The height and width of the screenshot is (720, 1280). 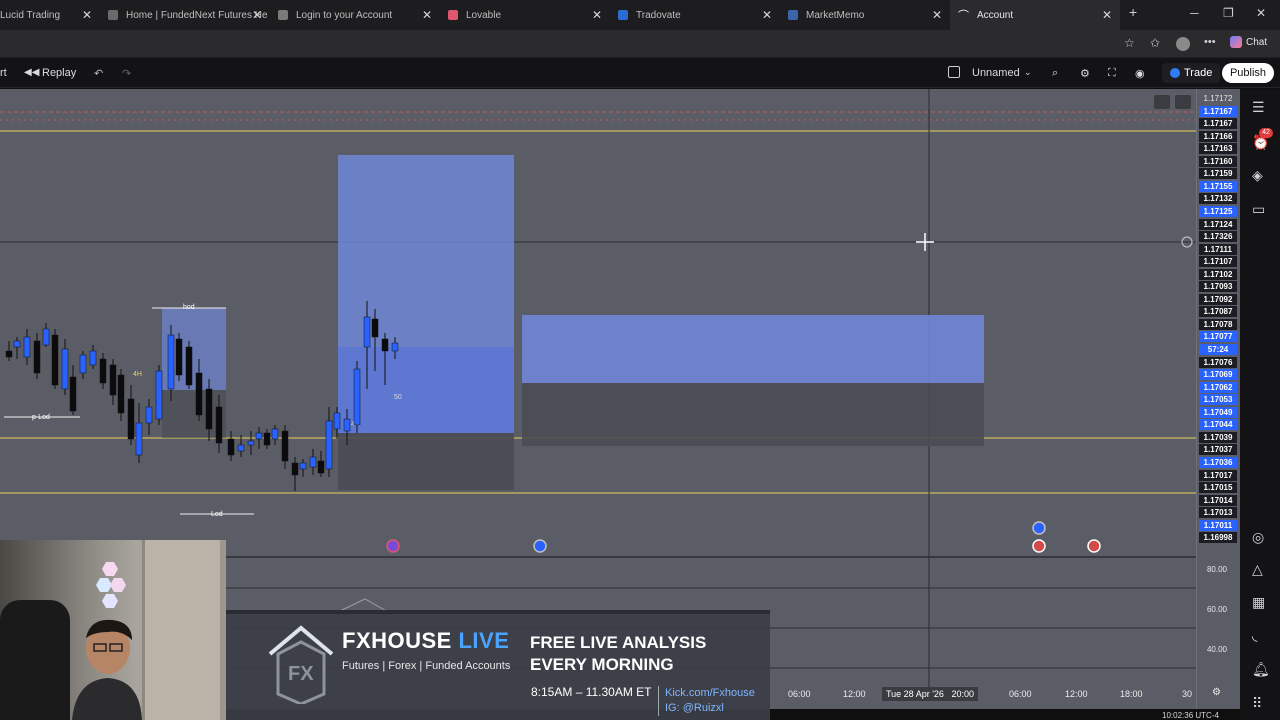 I want to click on scroll-down-button, so click(x=1162, y=102).